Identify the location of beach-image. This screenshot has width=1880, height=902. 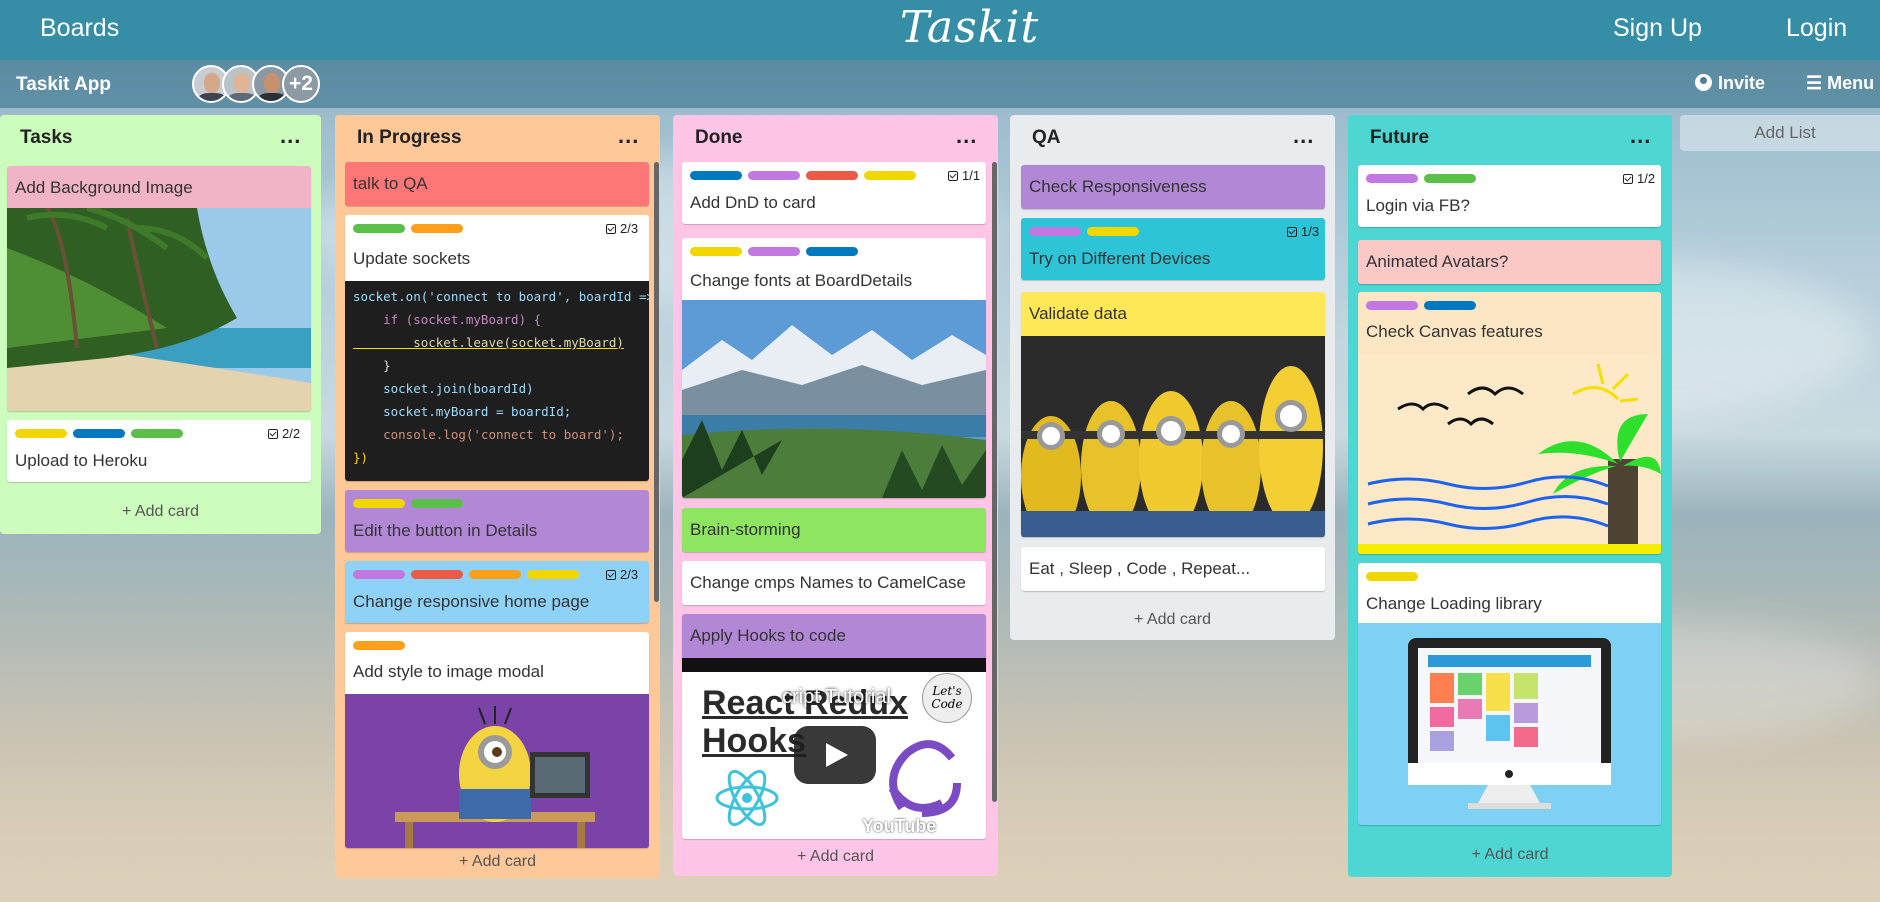
(159, 309).